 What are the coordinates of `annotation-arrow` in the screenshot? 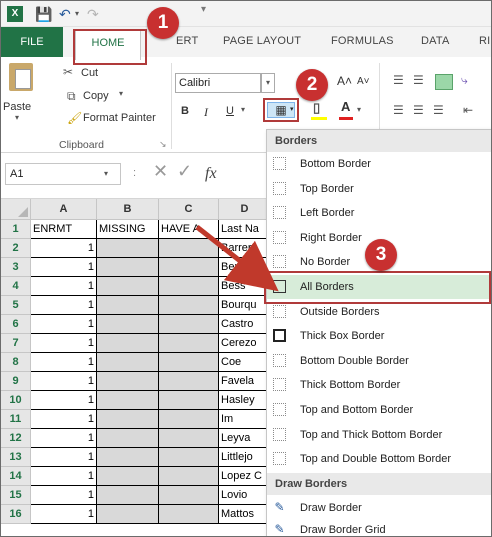 It's located at (237, 258).